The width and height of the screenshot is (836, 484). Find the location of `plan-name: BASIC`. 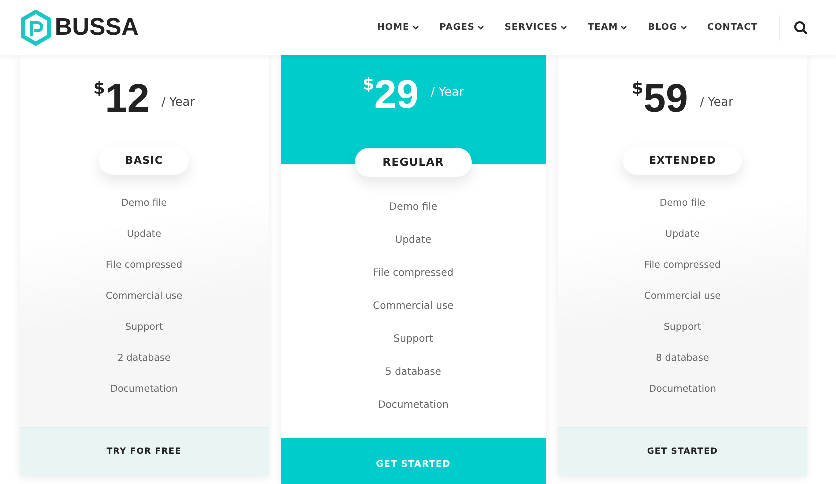

plan-name: BASIC is located at coordinates (144, 161).